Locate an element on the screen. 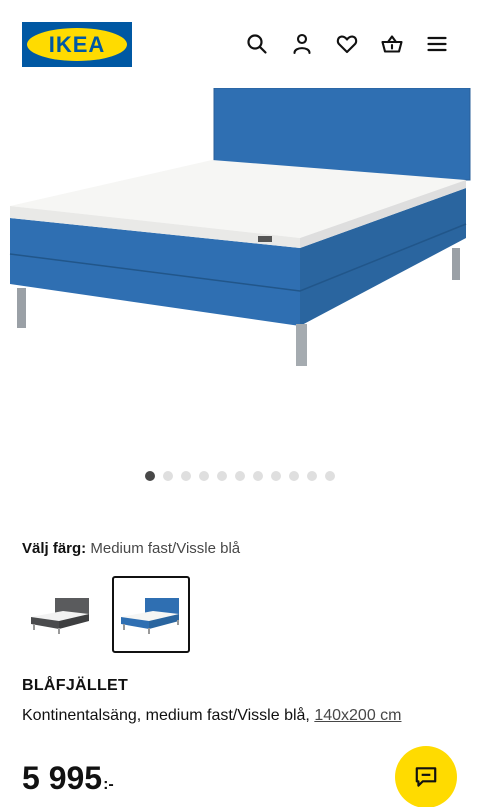 Image resolution: width=480 pixels, height=807 pixels. size-link: 140x200 cm is located at coordinates (357, 715).